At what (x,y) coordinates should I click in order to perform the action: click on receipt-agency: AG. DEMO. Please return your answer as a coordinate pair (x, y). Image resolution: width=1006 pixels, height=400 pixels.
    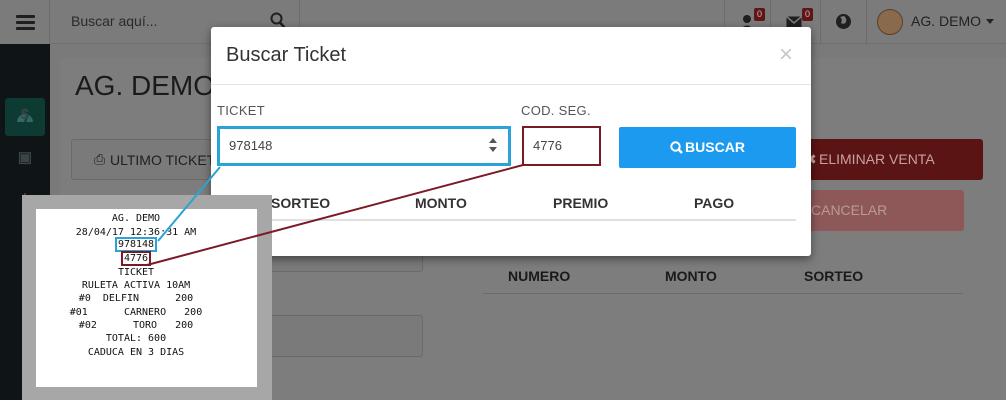
    Looking at the image, I should click on (136, 218).